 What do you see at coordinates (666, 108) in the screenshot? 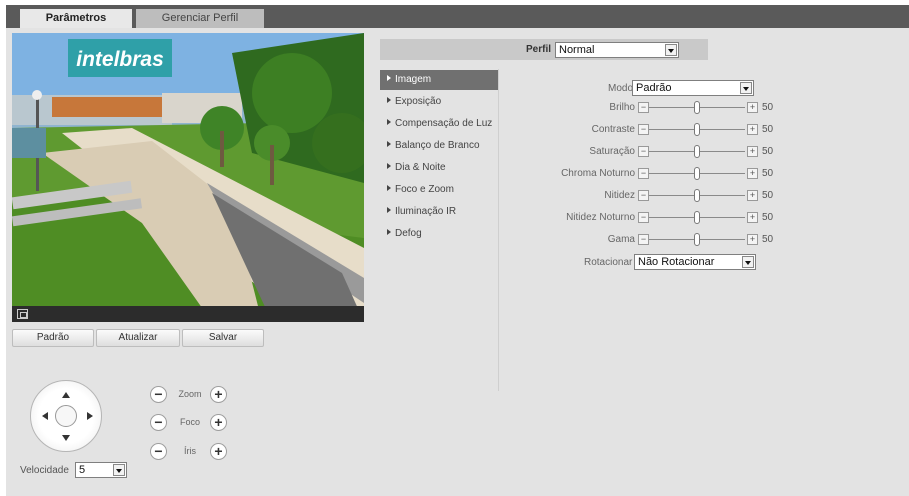
I see `slider-row: Brilho − +50` at bounding box center [666, 108].